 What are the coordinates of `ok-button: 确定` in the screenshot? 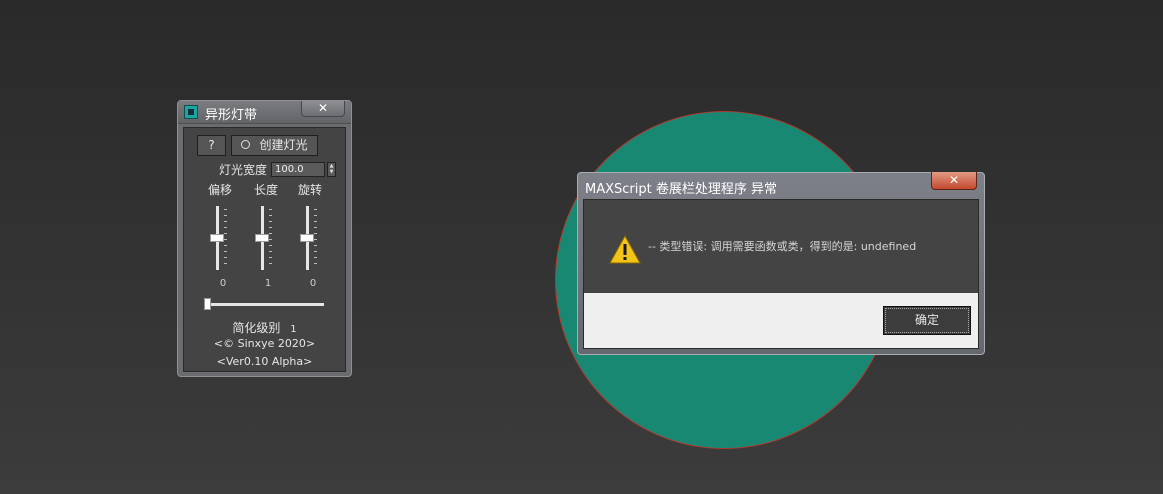 It's located at (927, 320).